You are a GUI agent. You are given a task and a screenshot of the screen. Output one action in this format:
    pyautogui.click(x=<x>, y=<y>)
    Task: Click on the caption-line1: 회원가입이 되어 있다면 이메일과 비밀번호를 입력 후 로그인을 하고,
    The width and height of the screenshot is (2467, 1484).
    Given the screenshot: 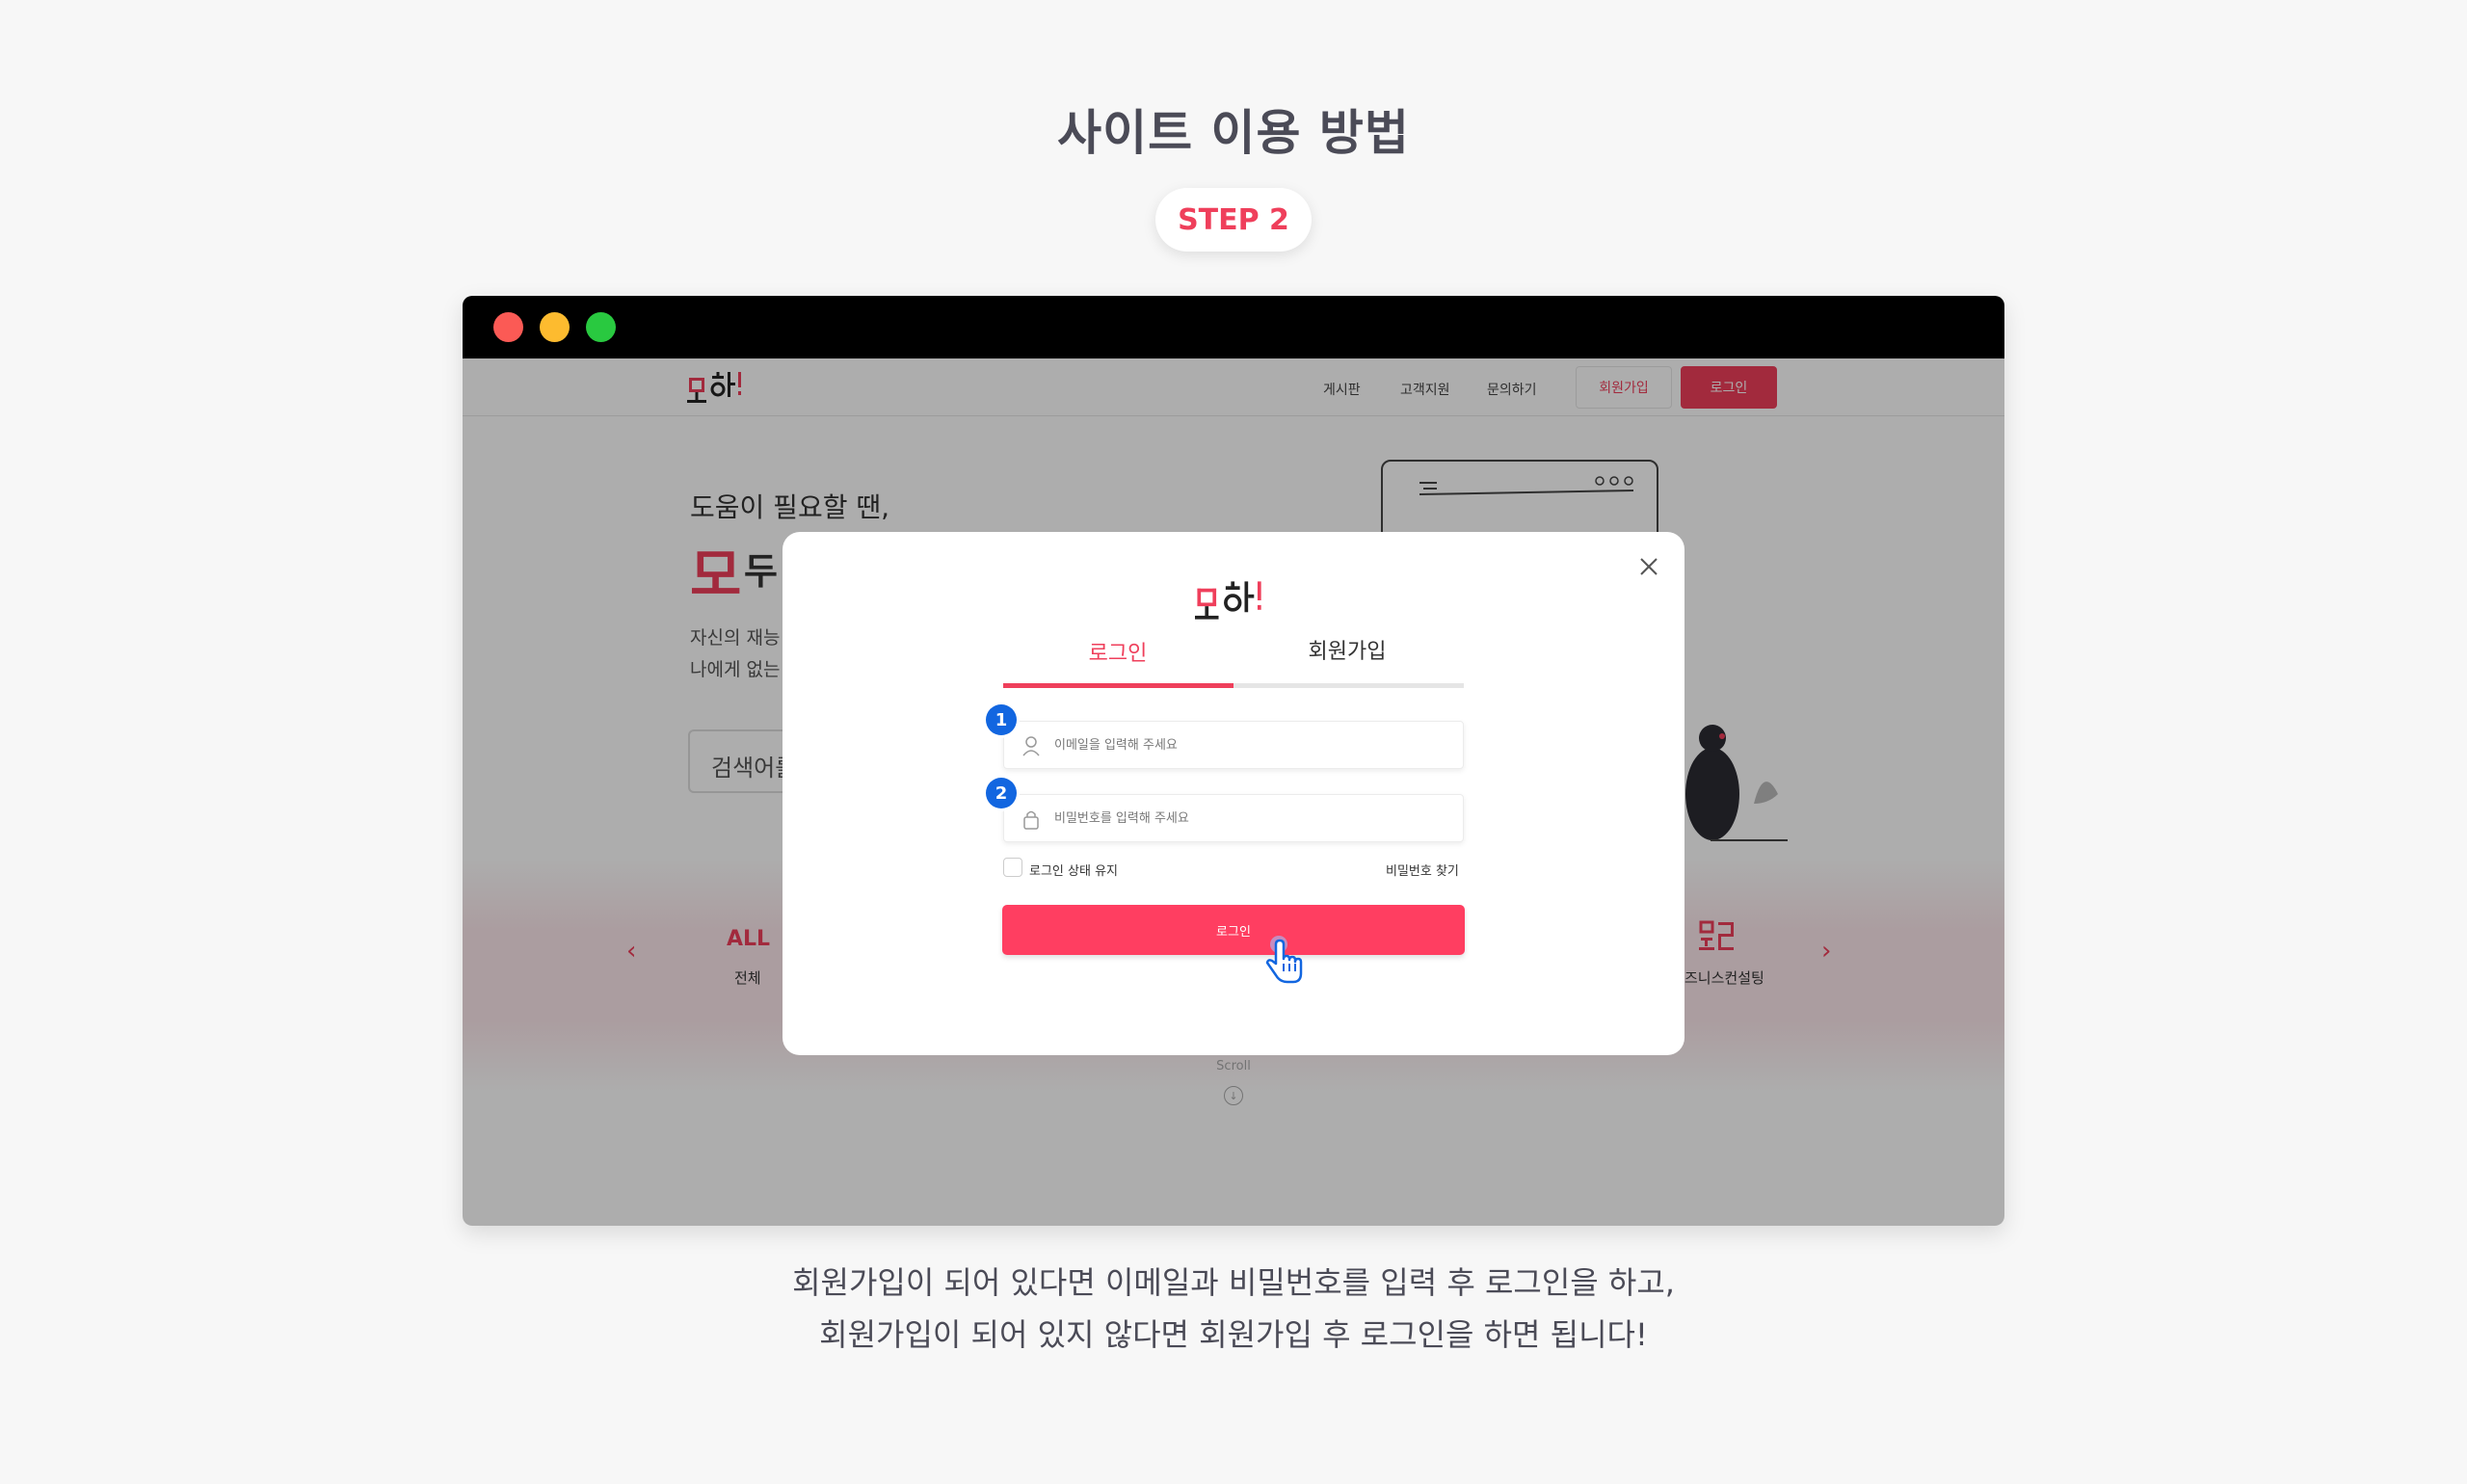 What is the action you would take?
    pyautogui.click(x=1233, y=1282)
    